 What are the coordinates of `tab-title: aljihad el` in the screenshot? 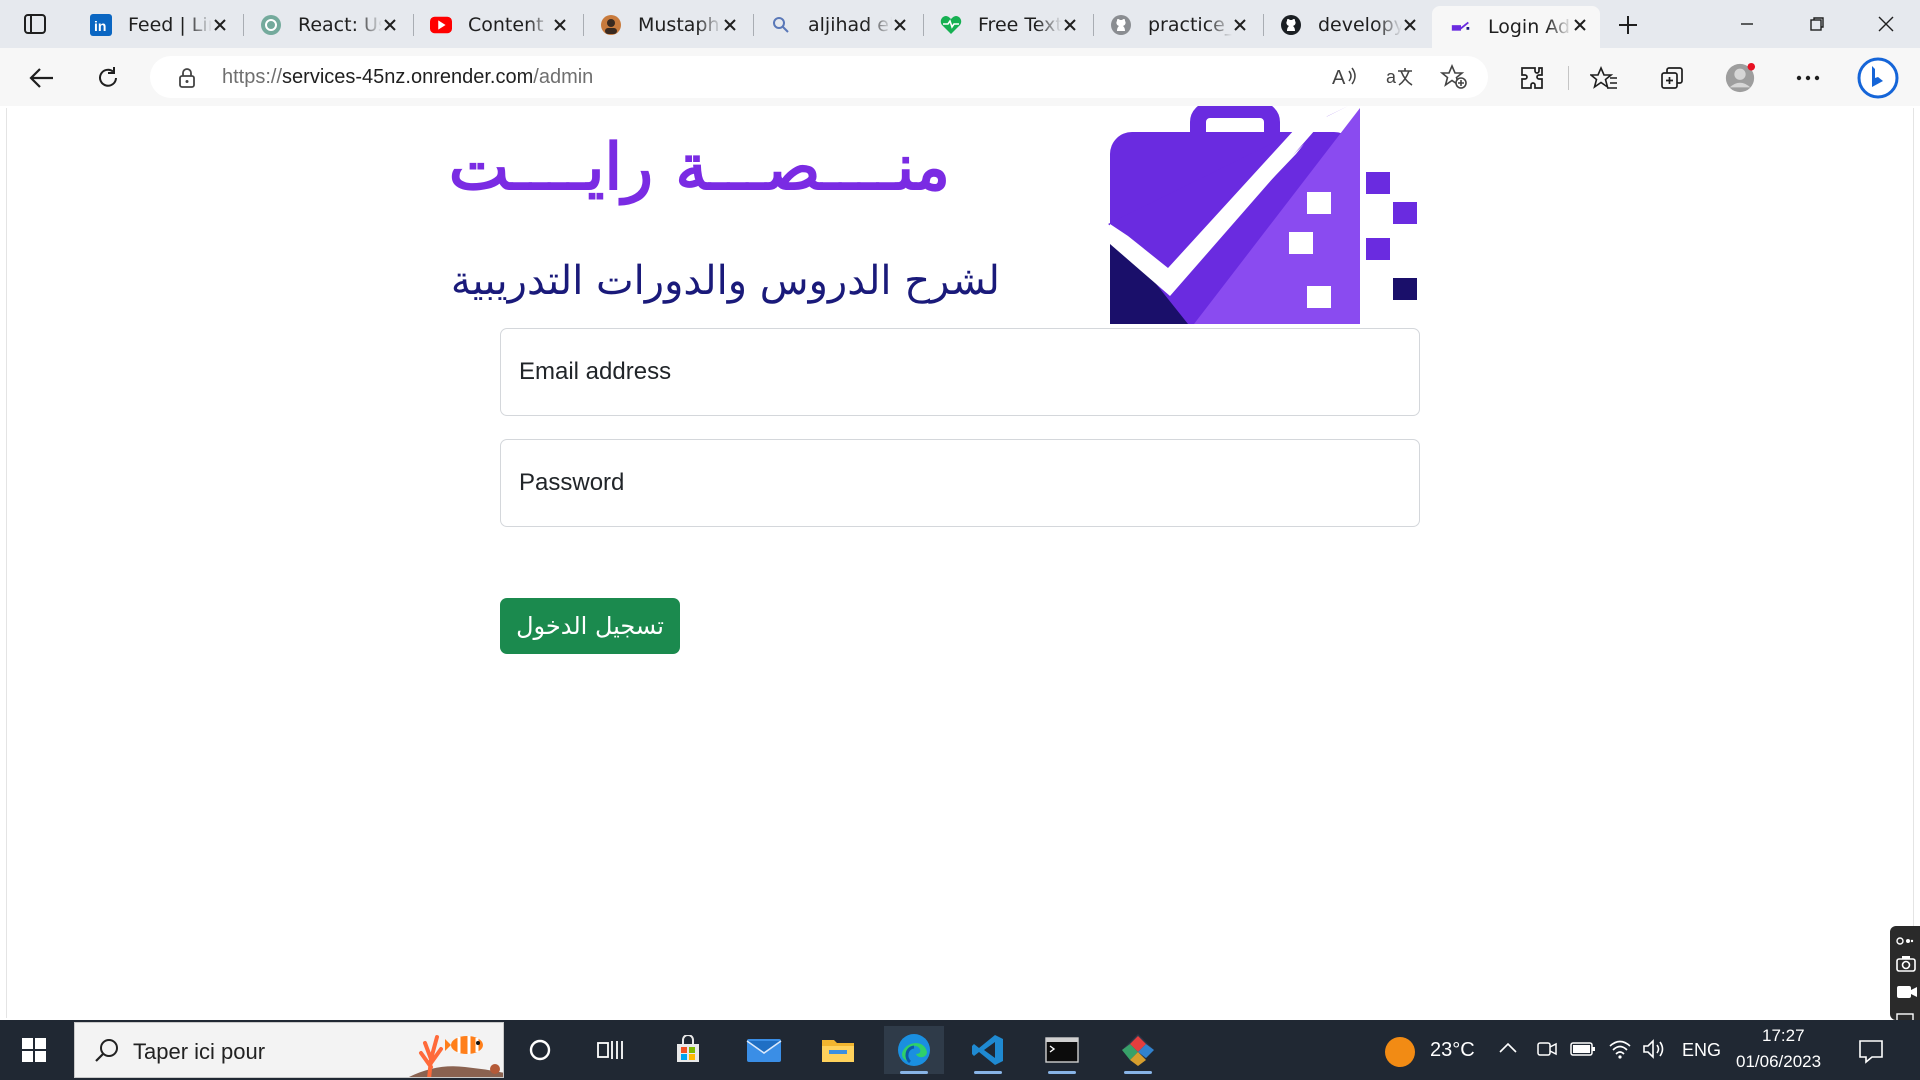 It's located at (850, 25).